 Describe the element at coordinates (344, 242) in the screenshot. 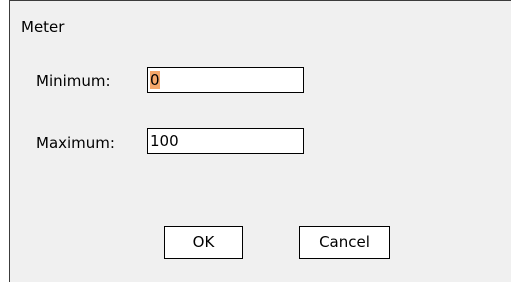

I see `cancel-button: Cancel` at that location.